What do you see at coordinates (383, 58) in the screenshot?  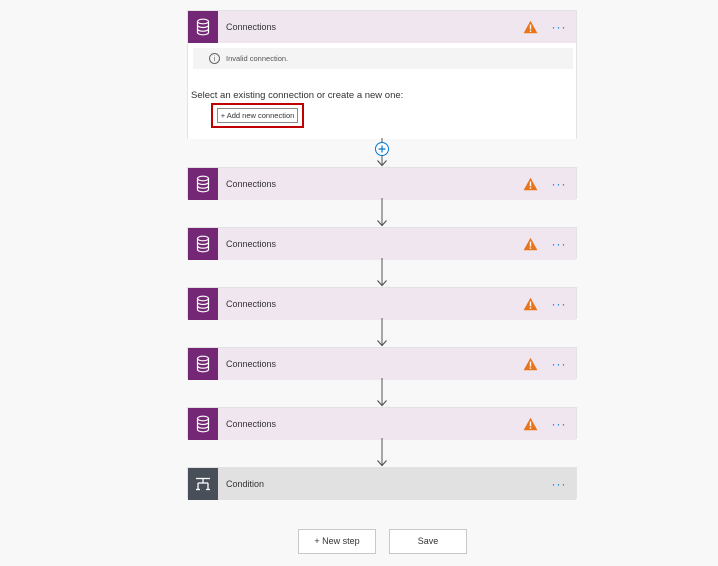 I see `error-message-bar: i Invalid connection.` at bounding box center [383, 58].